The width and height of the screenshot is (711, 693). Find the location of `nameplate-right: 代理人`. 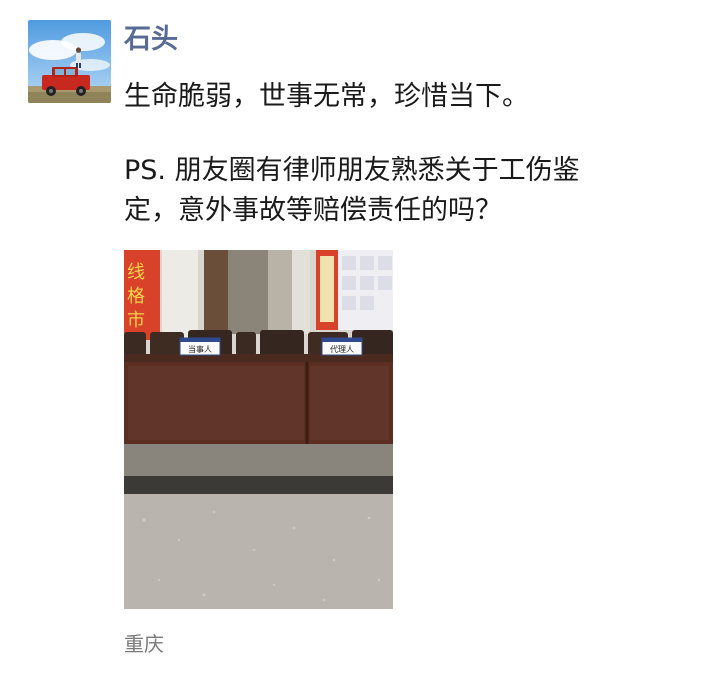

nameplate-right: 代理人 is located at coordinates (342, 349).